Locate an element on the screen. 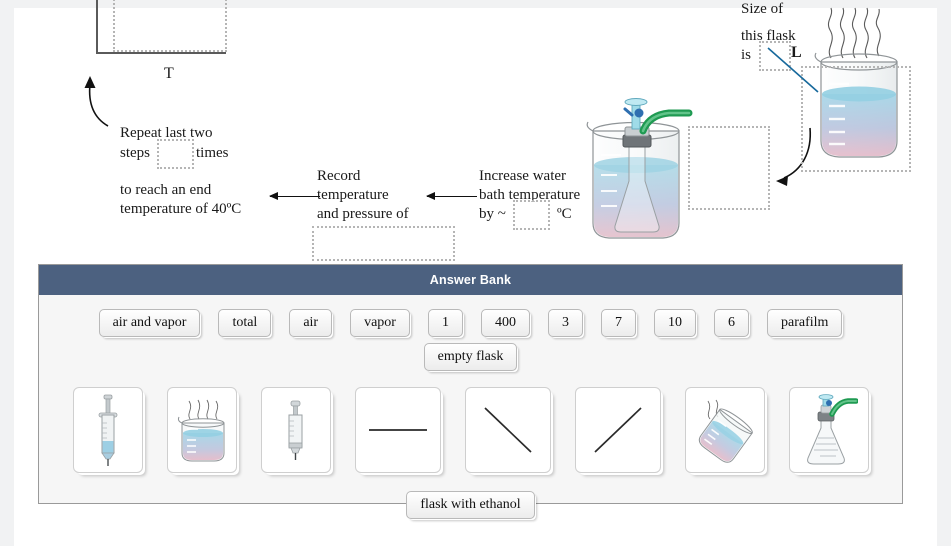 The image size is (951, 546). syringe-empty-icon is located at coordinates (296, 430).